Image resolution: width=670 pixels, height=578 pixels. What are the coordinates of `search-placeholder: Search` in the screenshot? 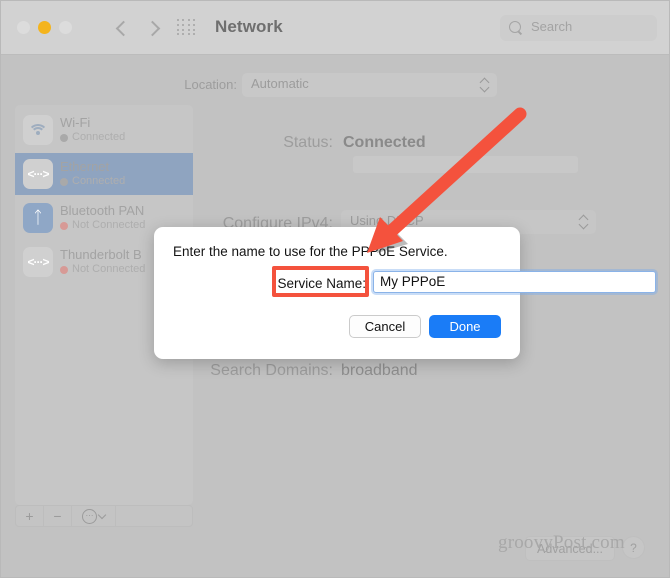 It's located at (552, 26).